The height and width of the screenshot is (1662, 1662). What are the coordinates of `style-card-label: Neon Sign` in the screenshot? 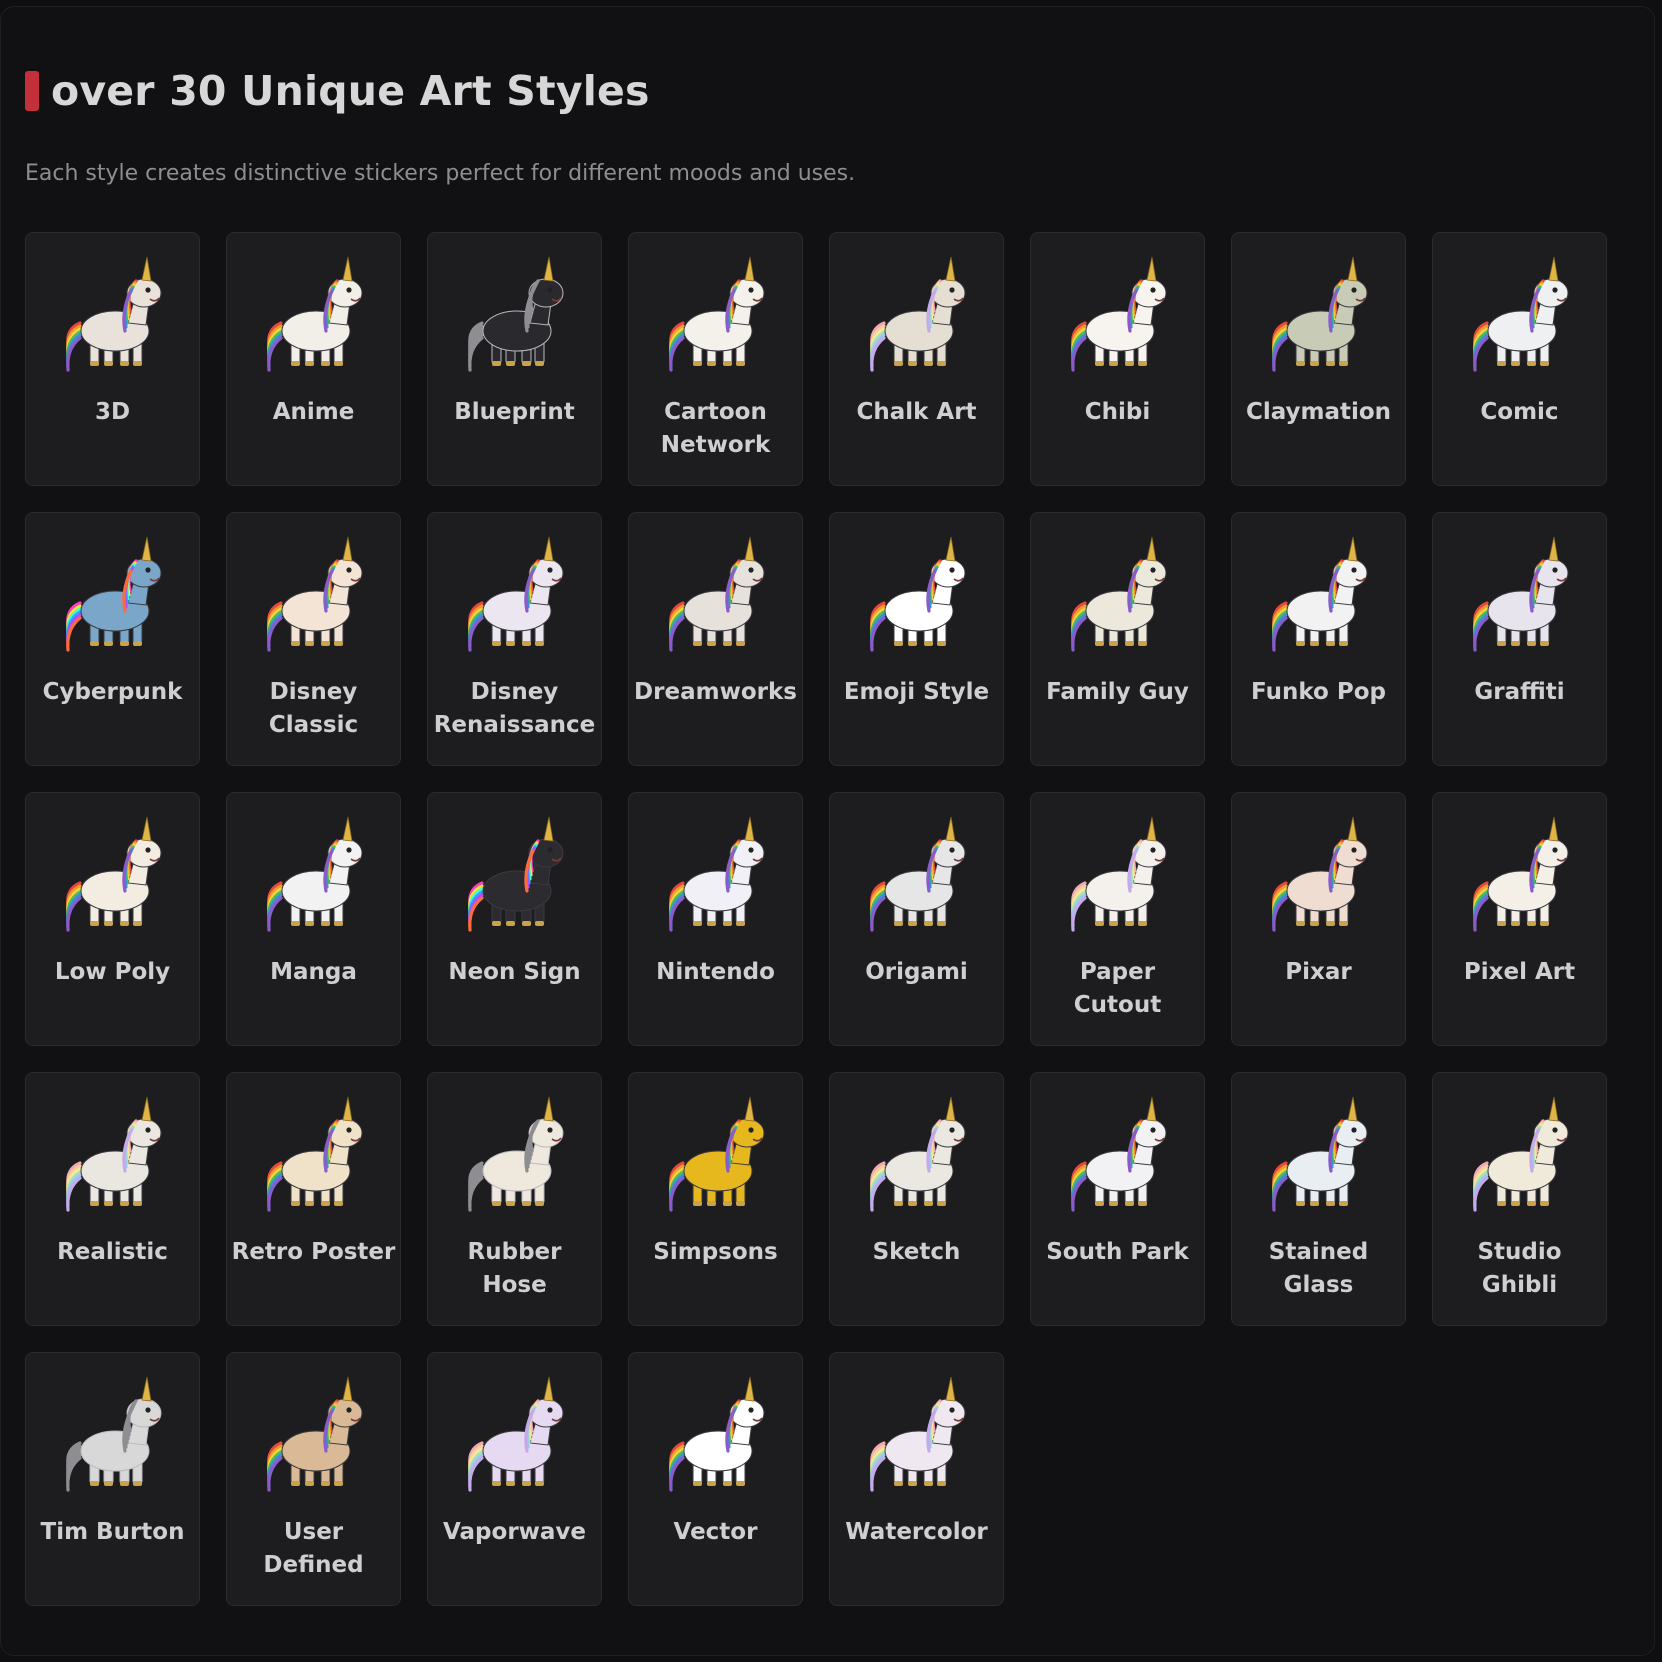 It's located at (514, 972).